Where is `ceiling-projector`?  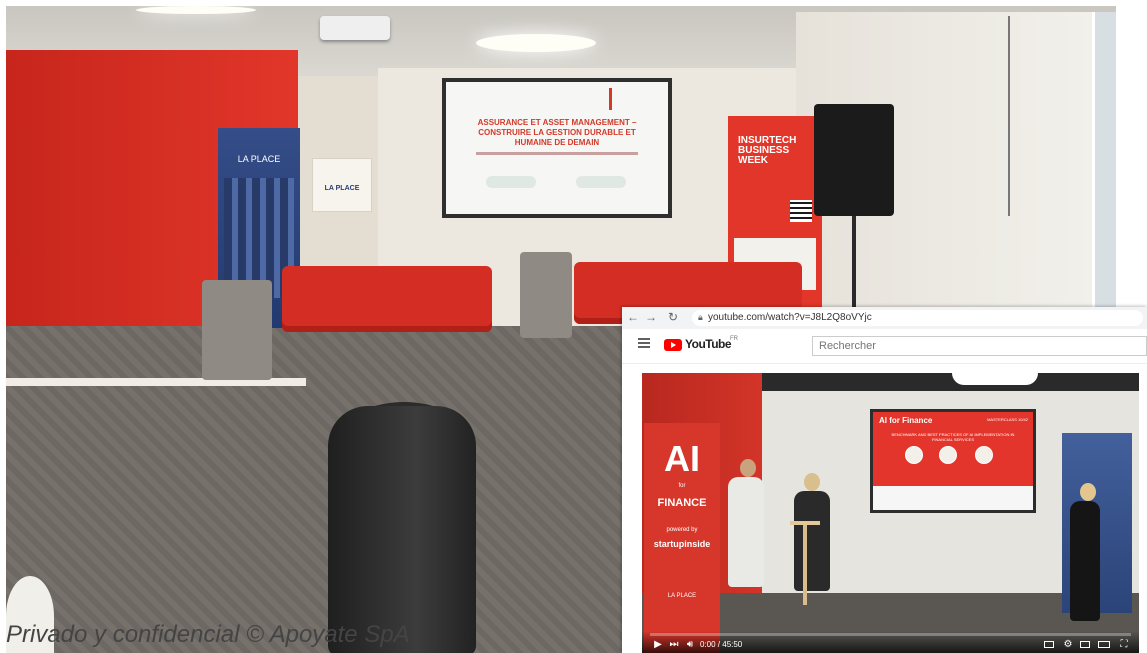
ceiling-projector is located at coordinates (355, 28).